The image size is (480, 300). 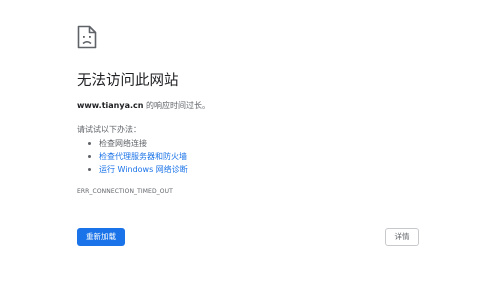 What do you see at coordinates (143, 156) in the screenshot?
I see `check-proxy-firewall-link: 检查代理服务器和防火墙` at bounding box center [143, 156].